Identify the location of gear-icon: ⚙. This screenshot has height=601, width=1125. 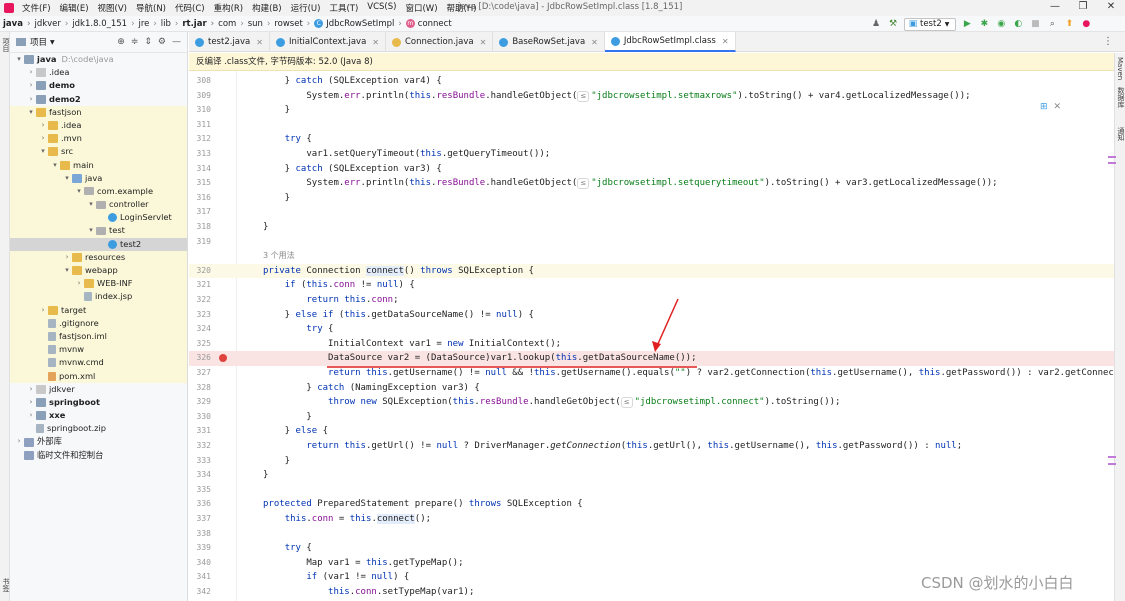
(162, 42).